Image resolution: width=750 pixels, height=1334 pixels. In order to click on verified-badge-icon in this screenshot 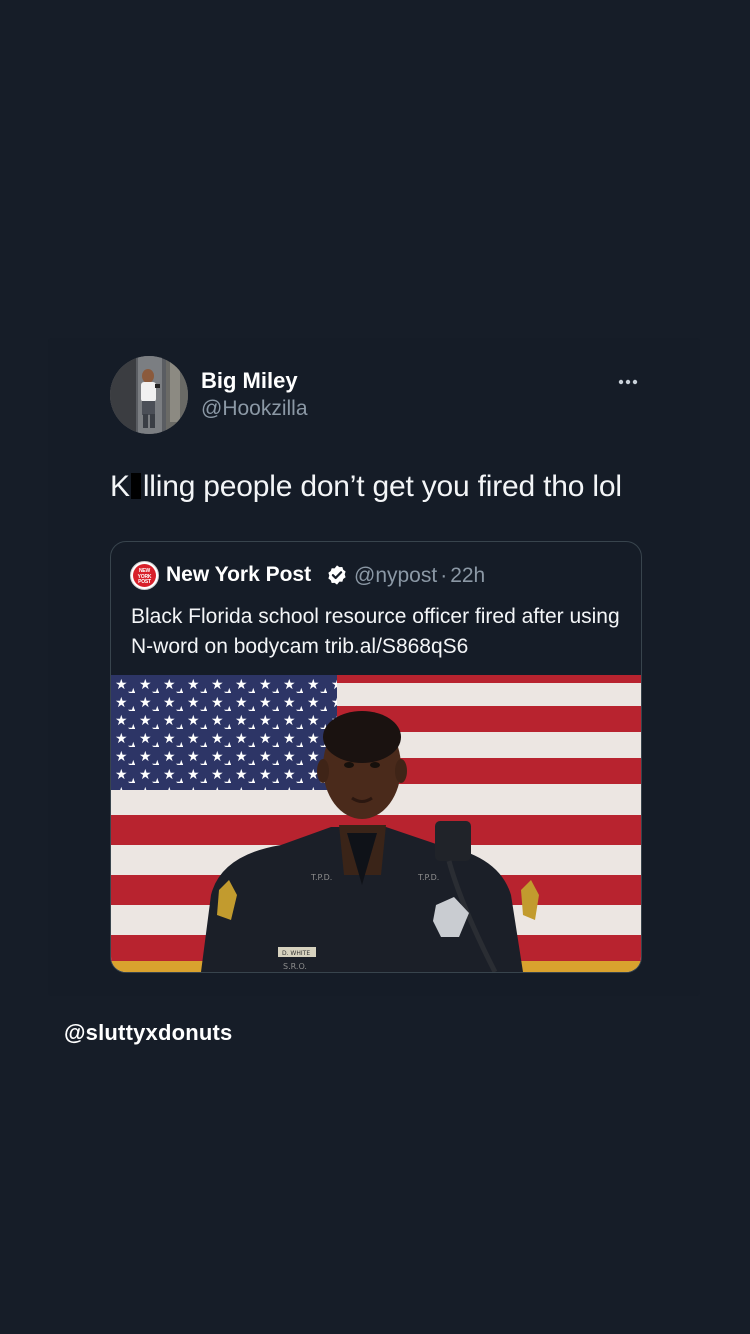, I will do `click(337, 575)`.